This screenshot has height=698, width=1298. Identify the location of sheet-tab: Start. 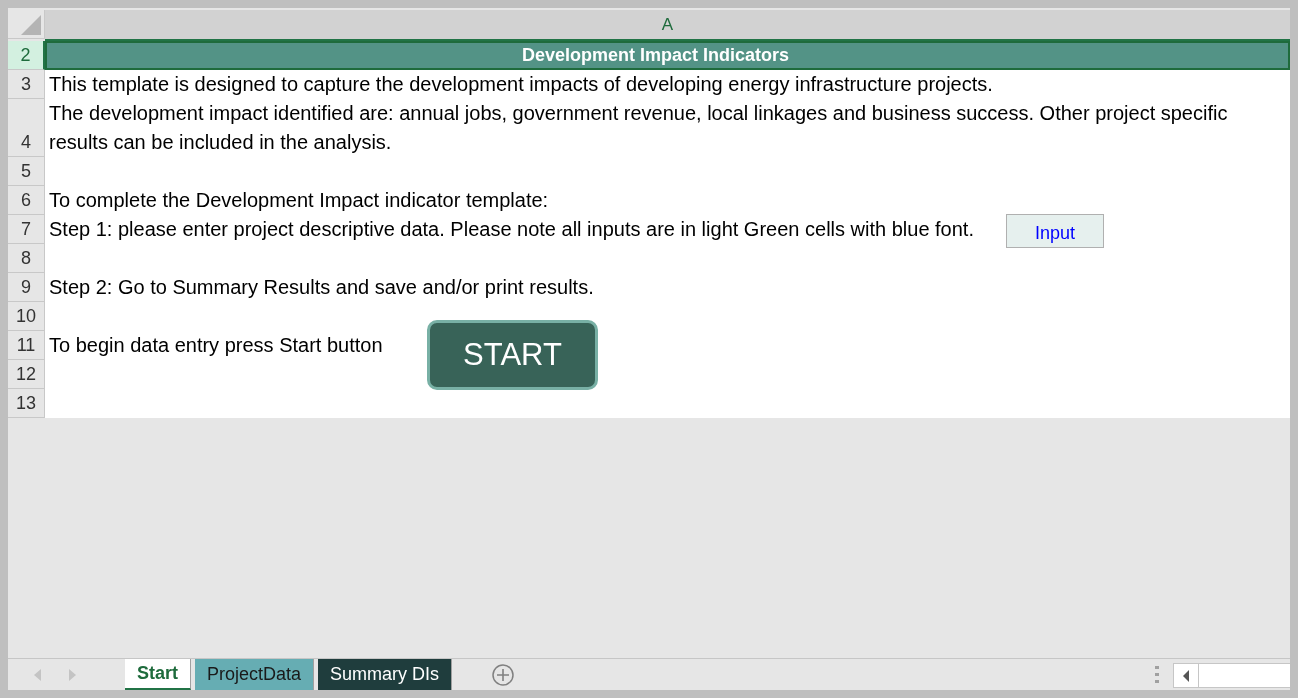
(158, 674).